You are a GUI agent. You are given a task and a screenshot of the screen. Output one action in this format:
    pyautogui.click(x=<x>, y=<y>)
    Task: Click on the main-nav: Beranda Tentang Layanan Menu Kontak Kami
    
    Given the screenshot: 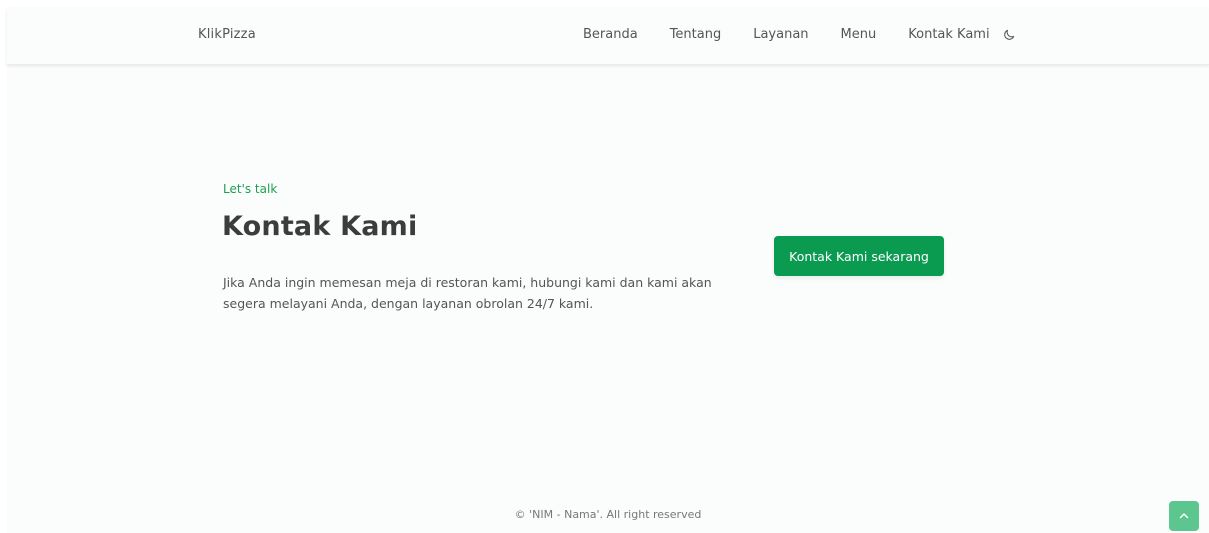 What is the action you would take?
    pyautogui.click(x=799, y=34)
    